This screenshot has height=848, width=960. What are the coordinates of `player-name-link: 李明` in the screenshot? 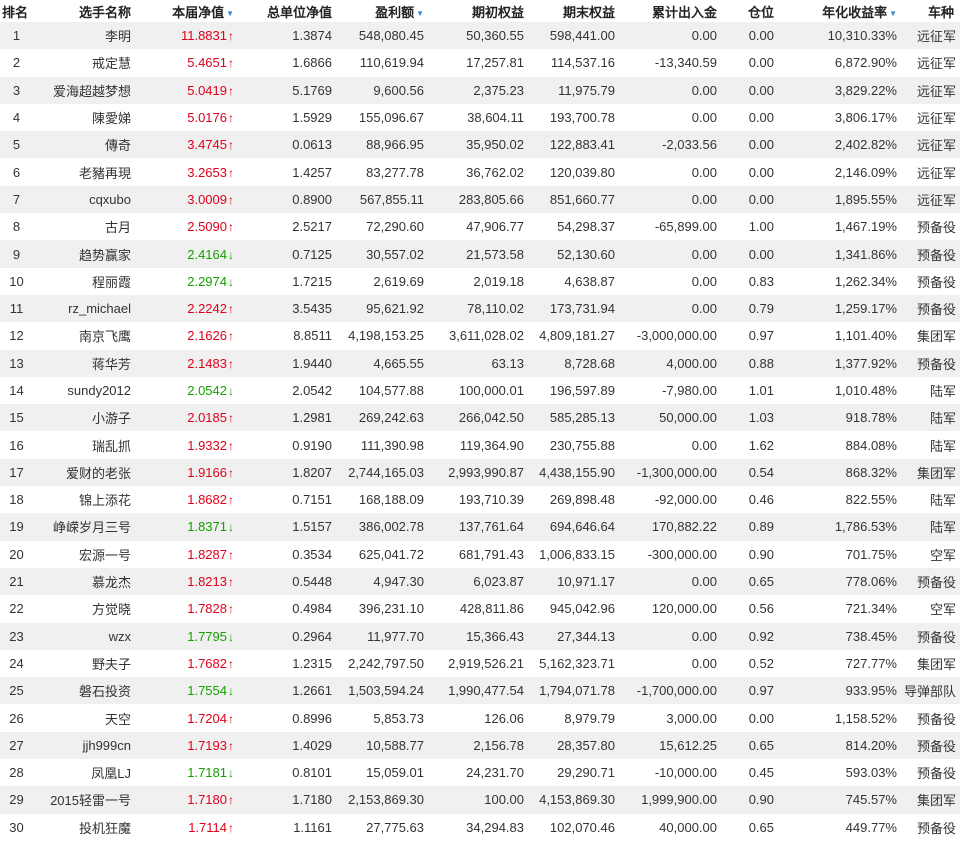 It's located at (85, 35).